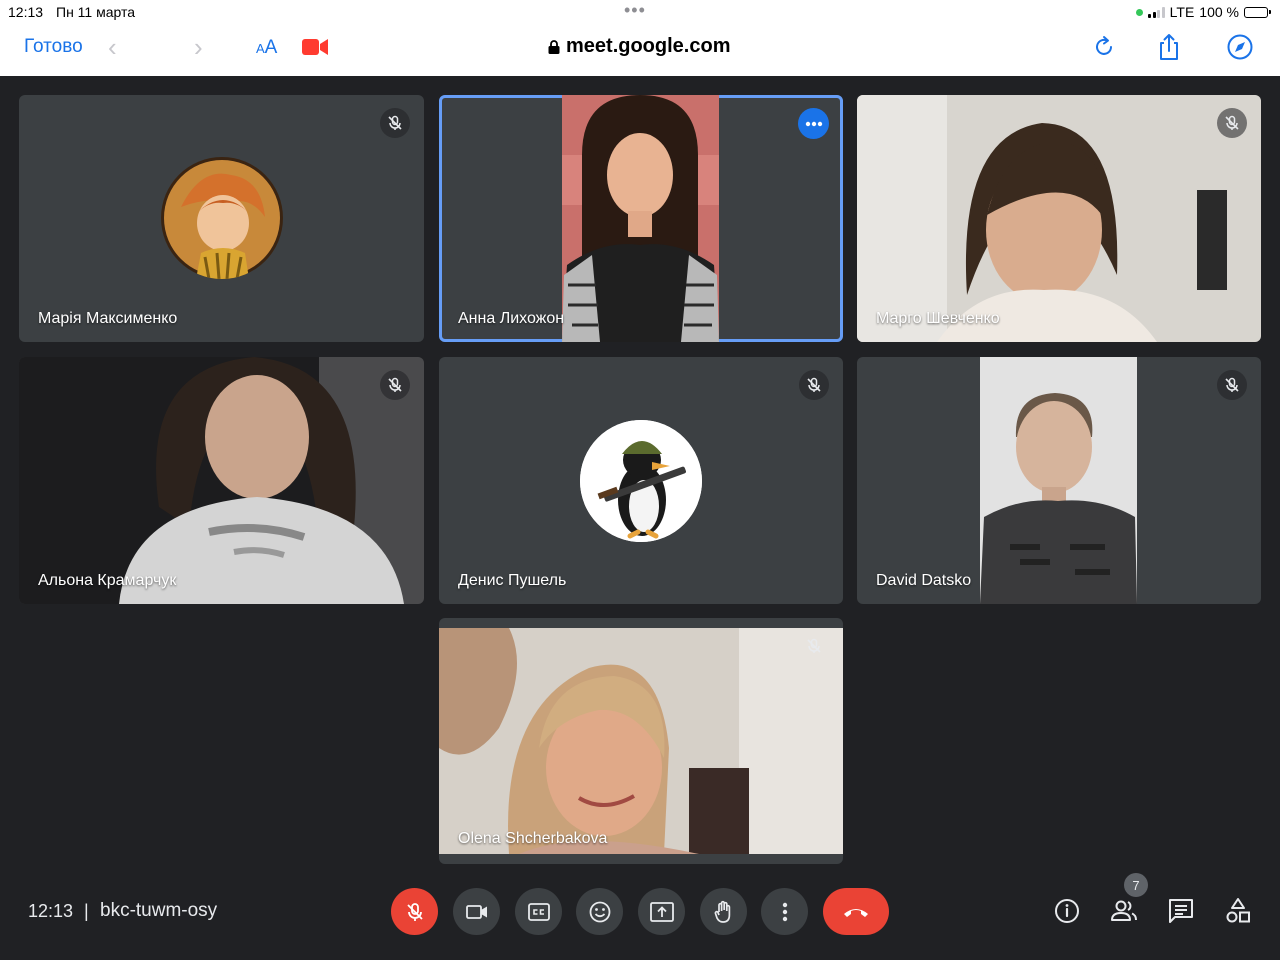 The image size is (1280, 960). What do you see at coordinates (1169, 47) in the screenshot?
I see `share-icon` at bounding box center [1169, 47].